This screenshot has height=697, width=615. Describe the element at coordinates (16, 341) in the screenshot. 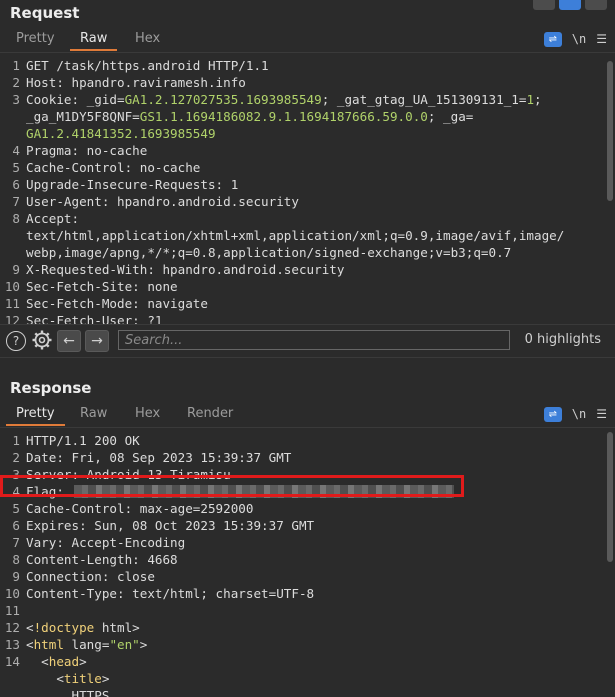

I see `help-icon: ?` at that location.